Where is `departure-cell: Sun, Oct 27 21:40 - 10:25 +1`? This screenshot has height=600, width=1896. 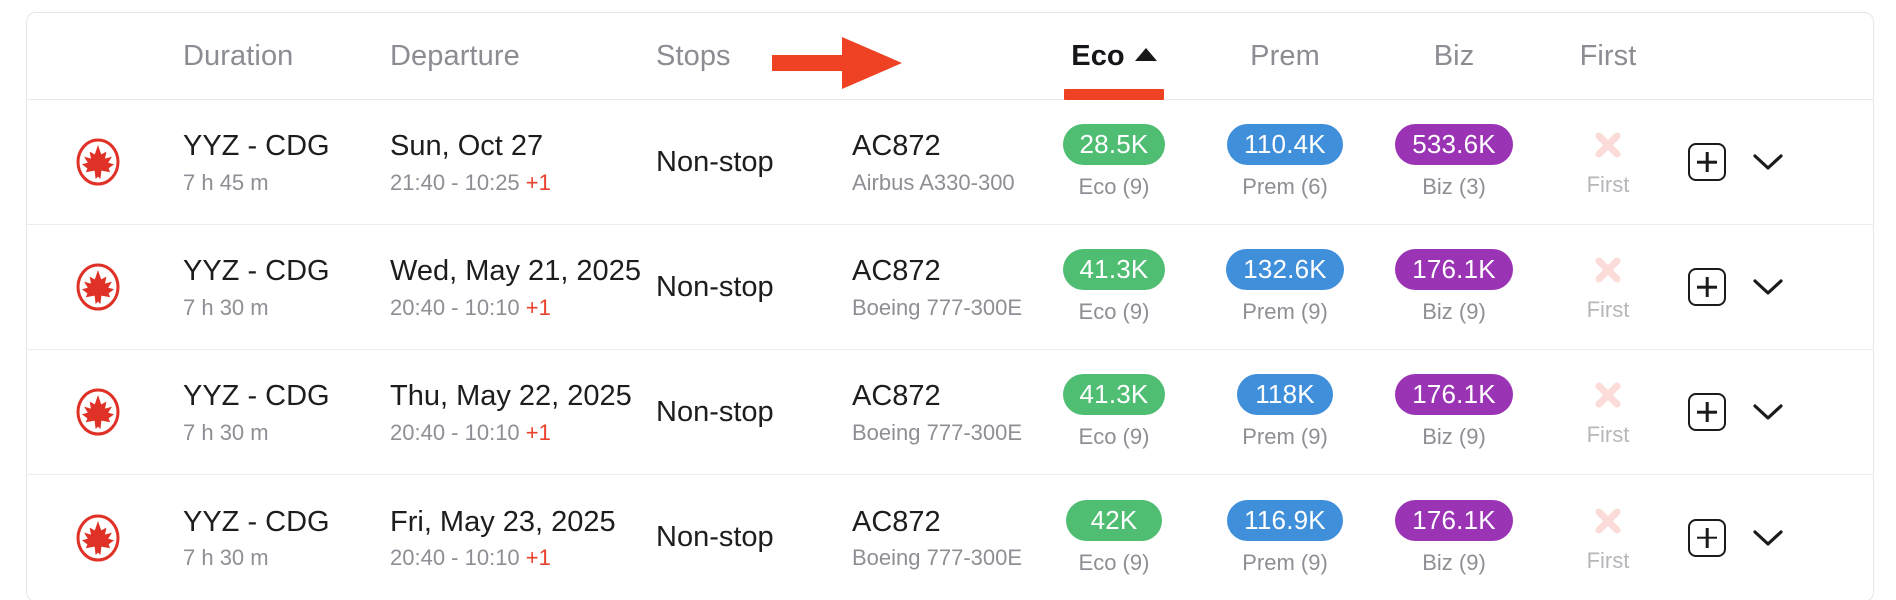
departure-cell: Sun, Oct 27 21:40 - 10:25 +1 is located at coordinates (515, 162).